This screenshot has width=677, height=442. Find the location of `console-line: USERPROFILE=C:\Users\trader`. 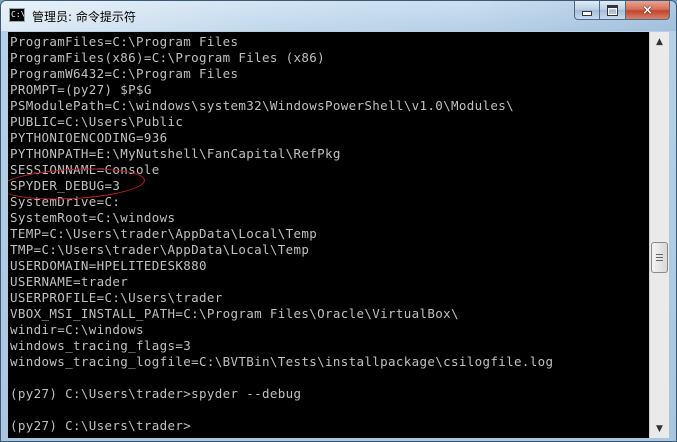

console-line: USERPROFILE=C:\Users\trader is located at coordinates (116, 297).